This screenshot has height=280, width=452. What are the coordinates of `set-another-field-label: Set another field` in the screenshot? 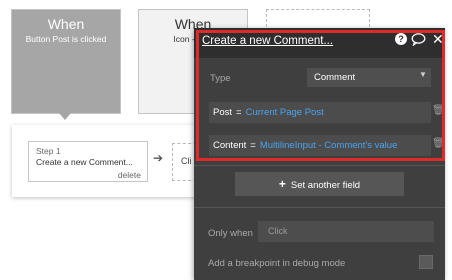 It's located at (325, 185).